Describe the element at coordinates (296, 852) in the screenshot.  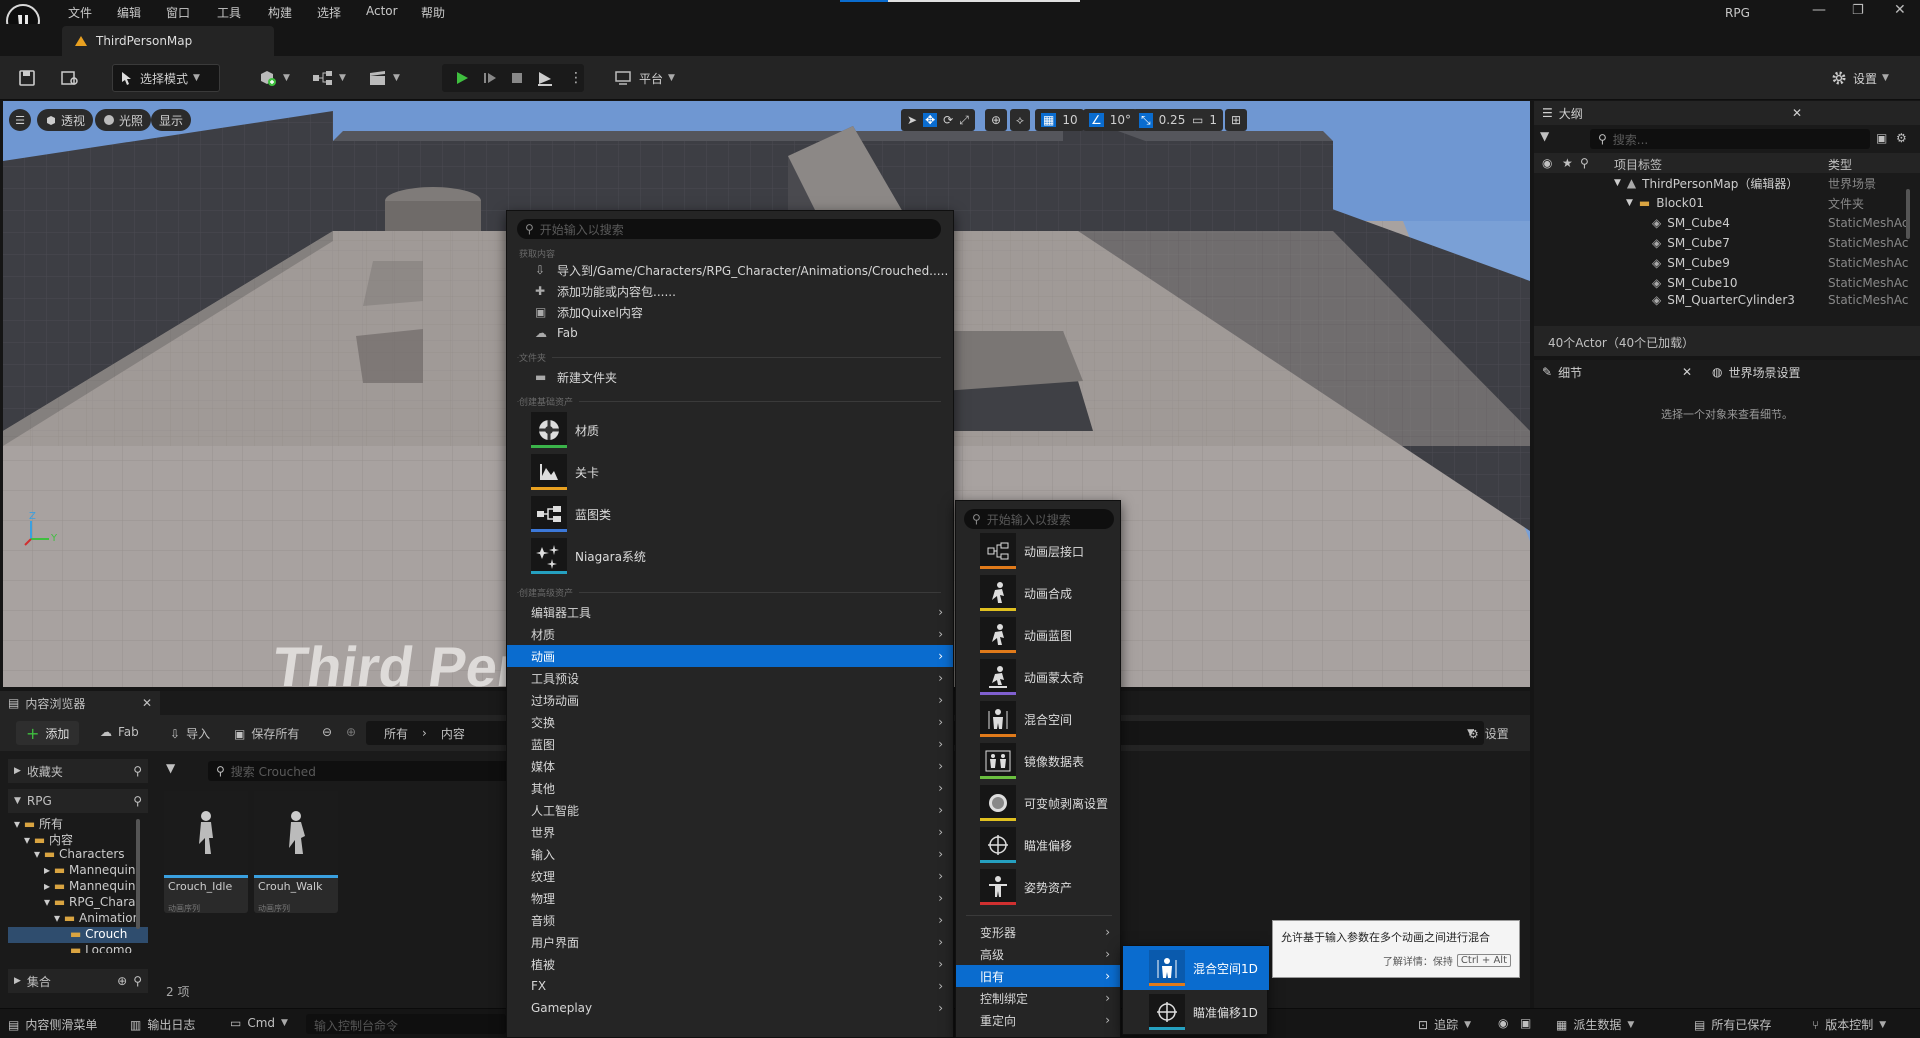
I see `asset-tile: Crouh_Walk 动画序列` at that location.